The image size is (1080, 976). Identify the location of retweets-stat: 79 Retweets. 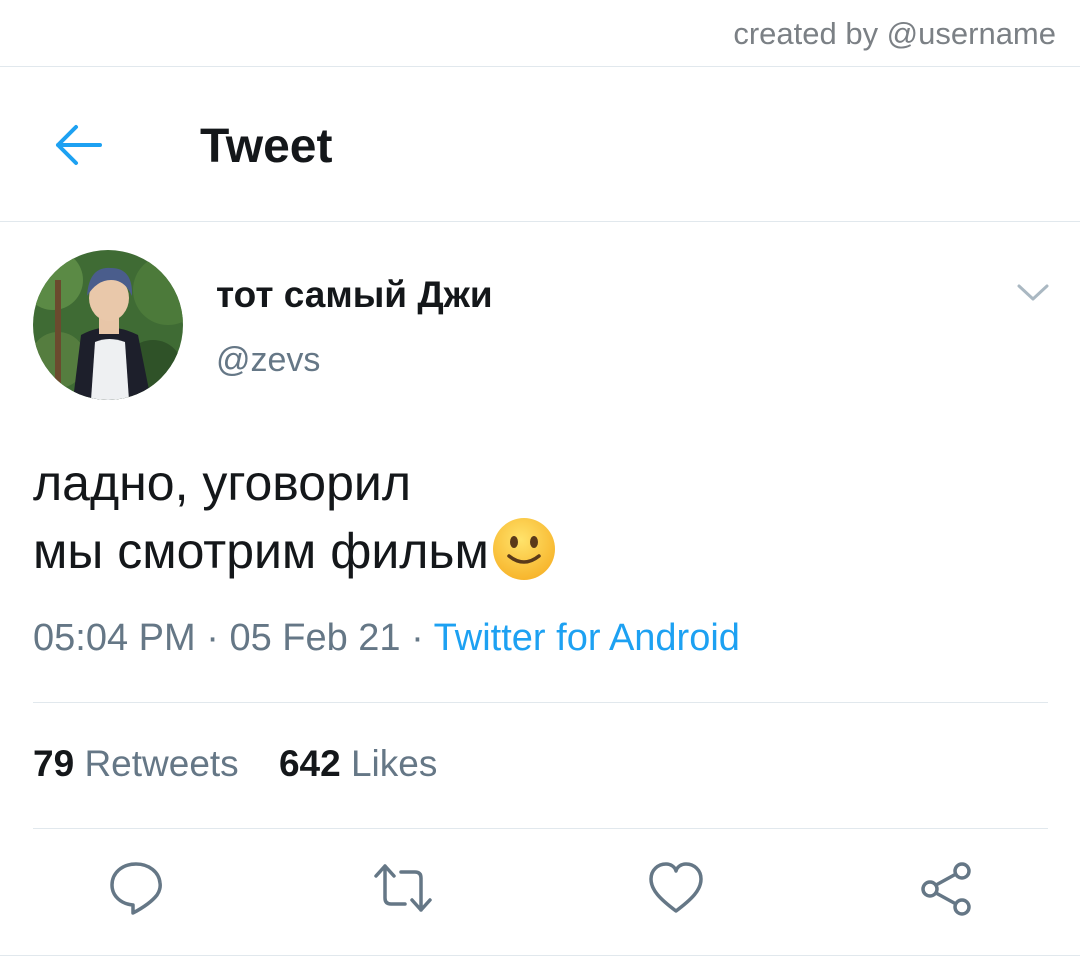
(136, 763).